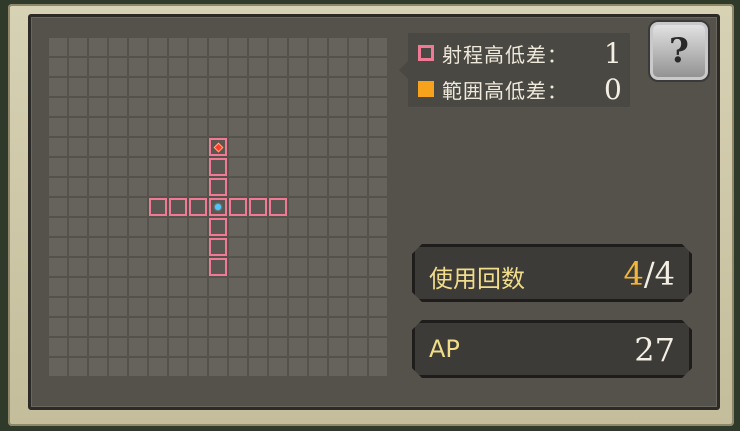  What do you see at coordinates (444, 349) in the screenshot?
I see `ap-label: AP` at bounding box center [444, 349].